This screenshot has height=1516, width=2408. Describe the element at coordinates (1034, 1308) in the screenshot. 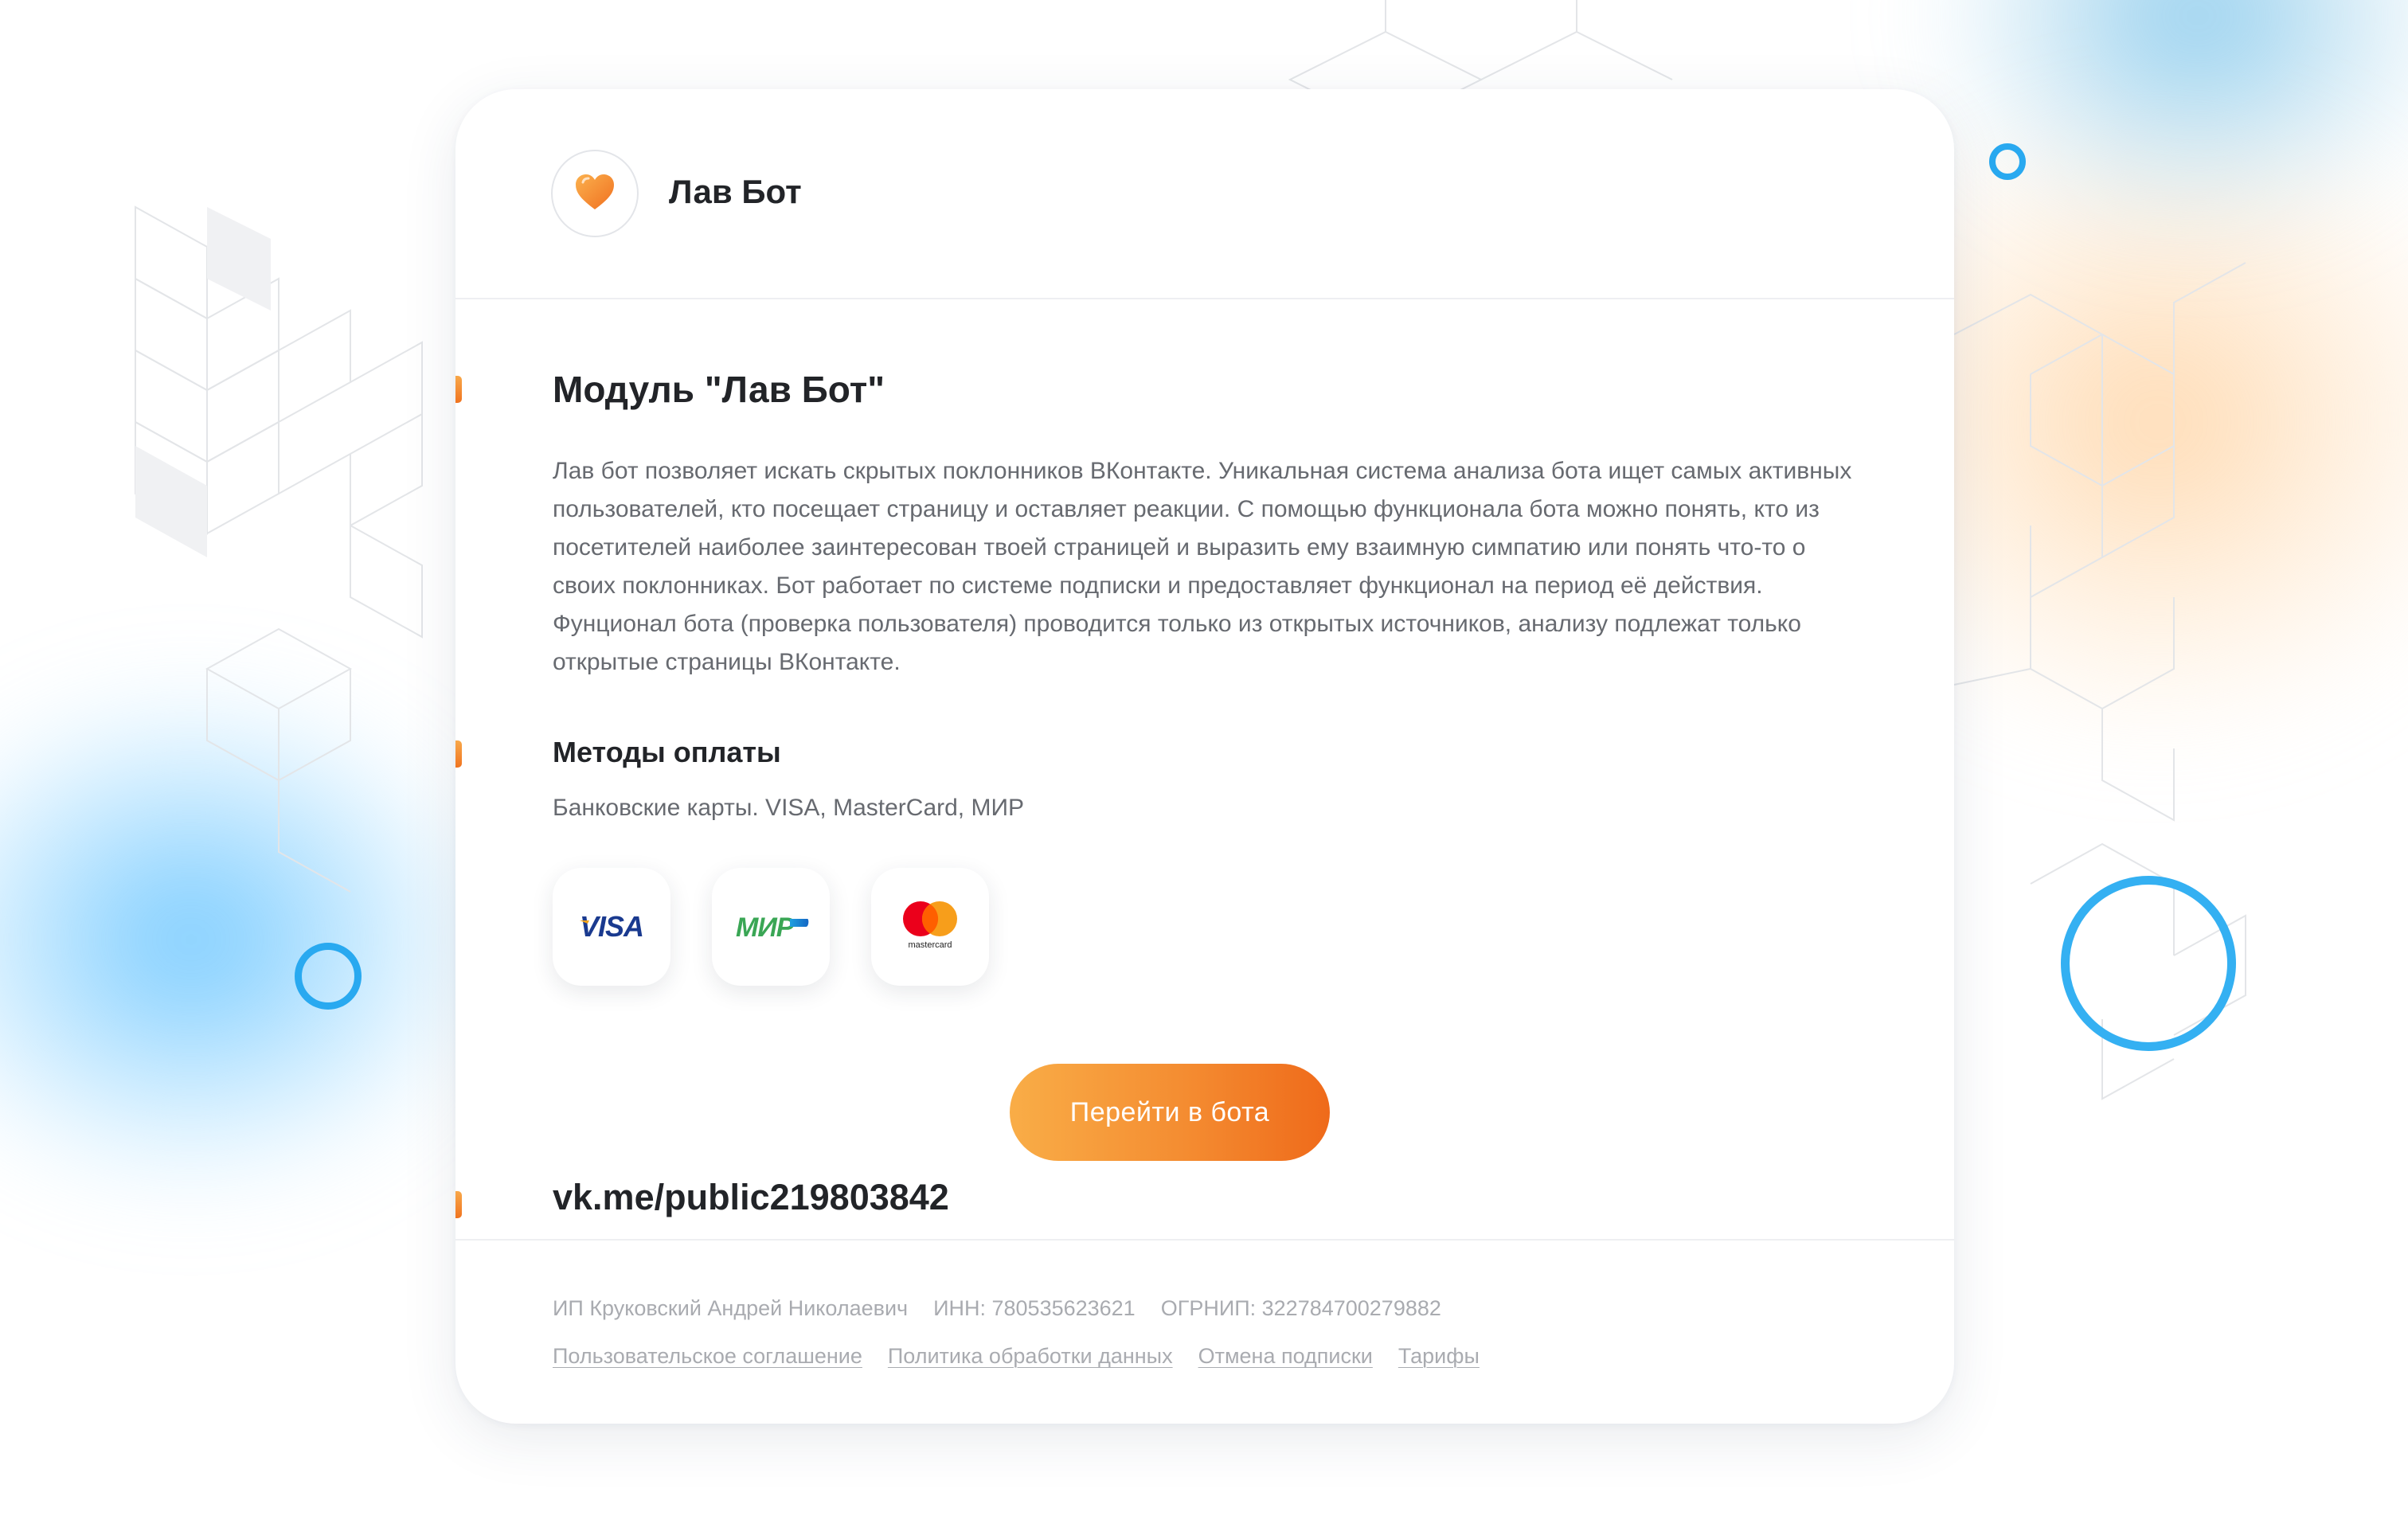

I see `inn-number: ИНН: 780535623621` at that location.